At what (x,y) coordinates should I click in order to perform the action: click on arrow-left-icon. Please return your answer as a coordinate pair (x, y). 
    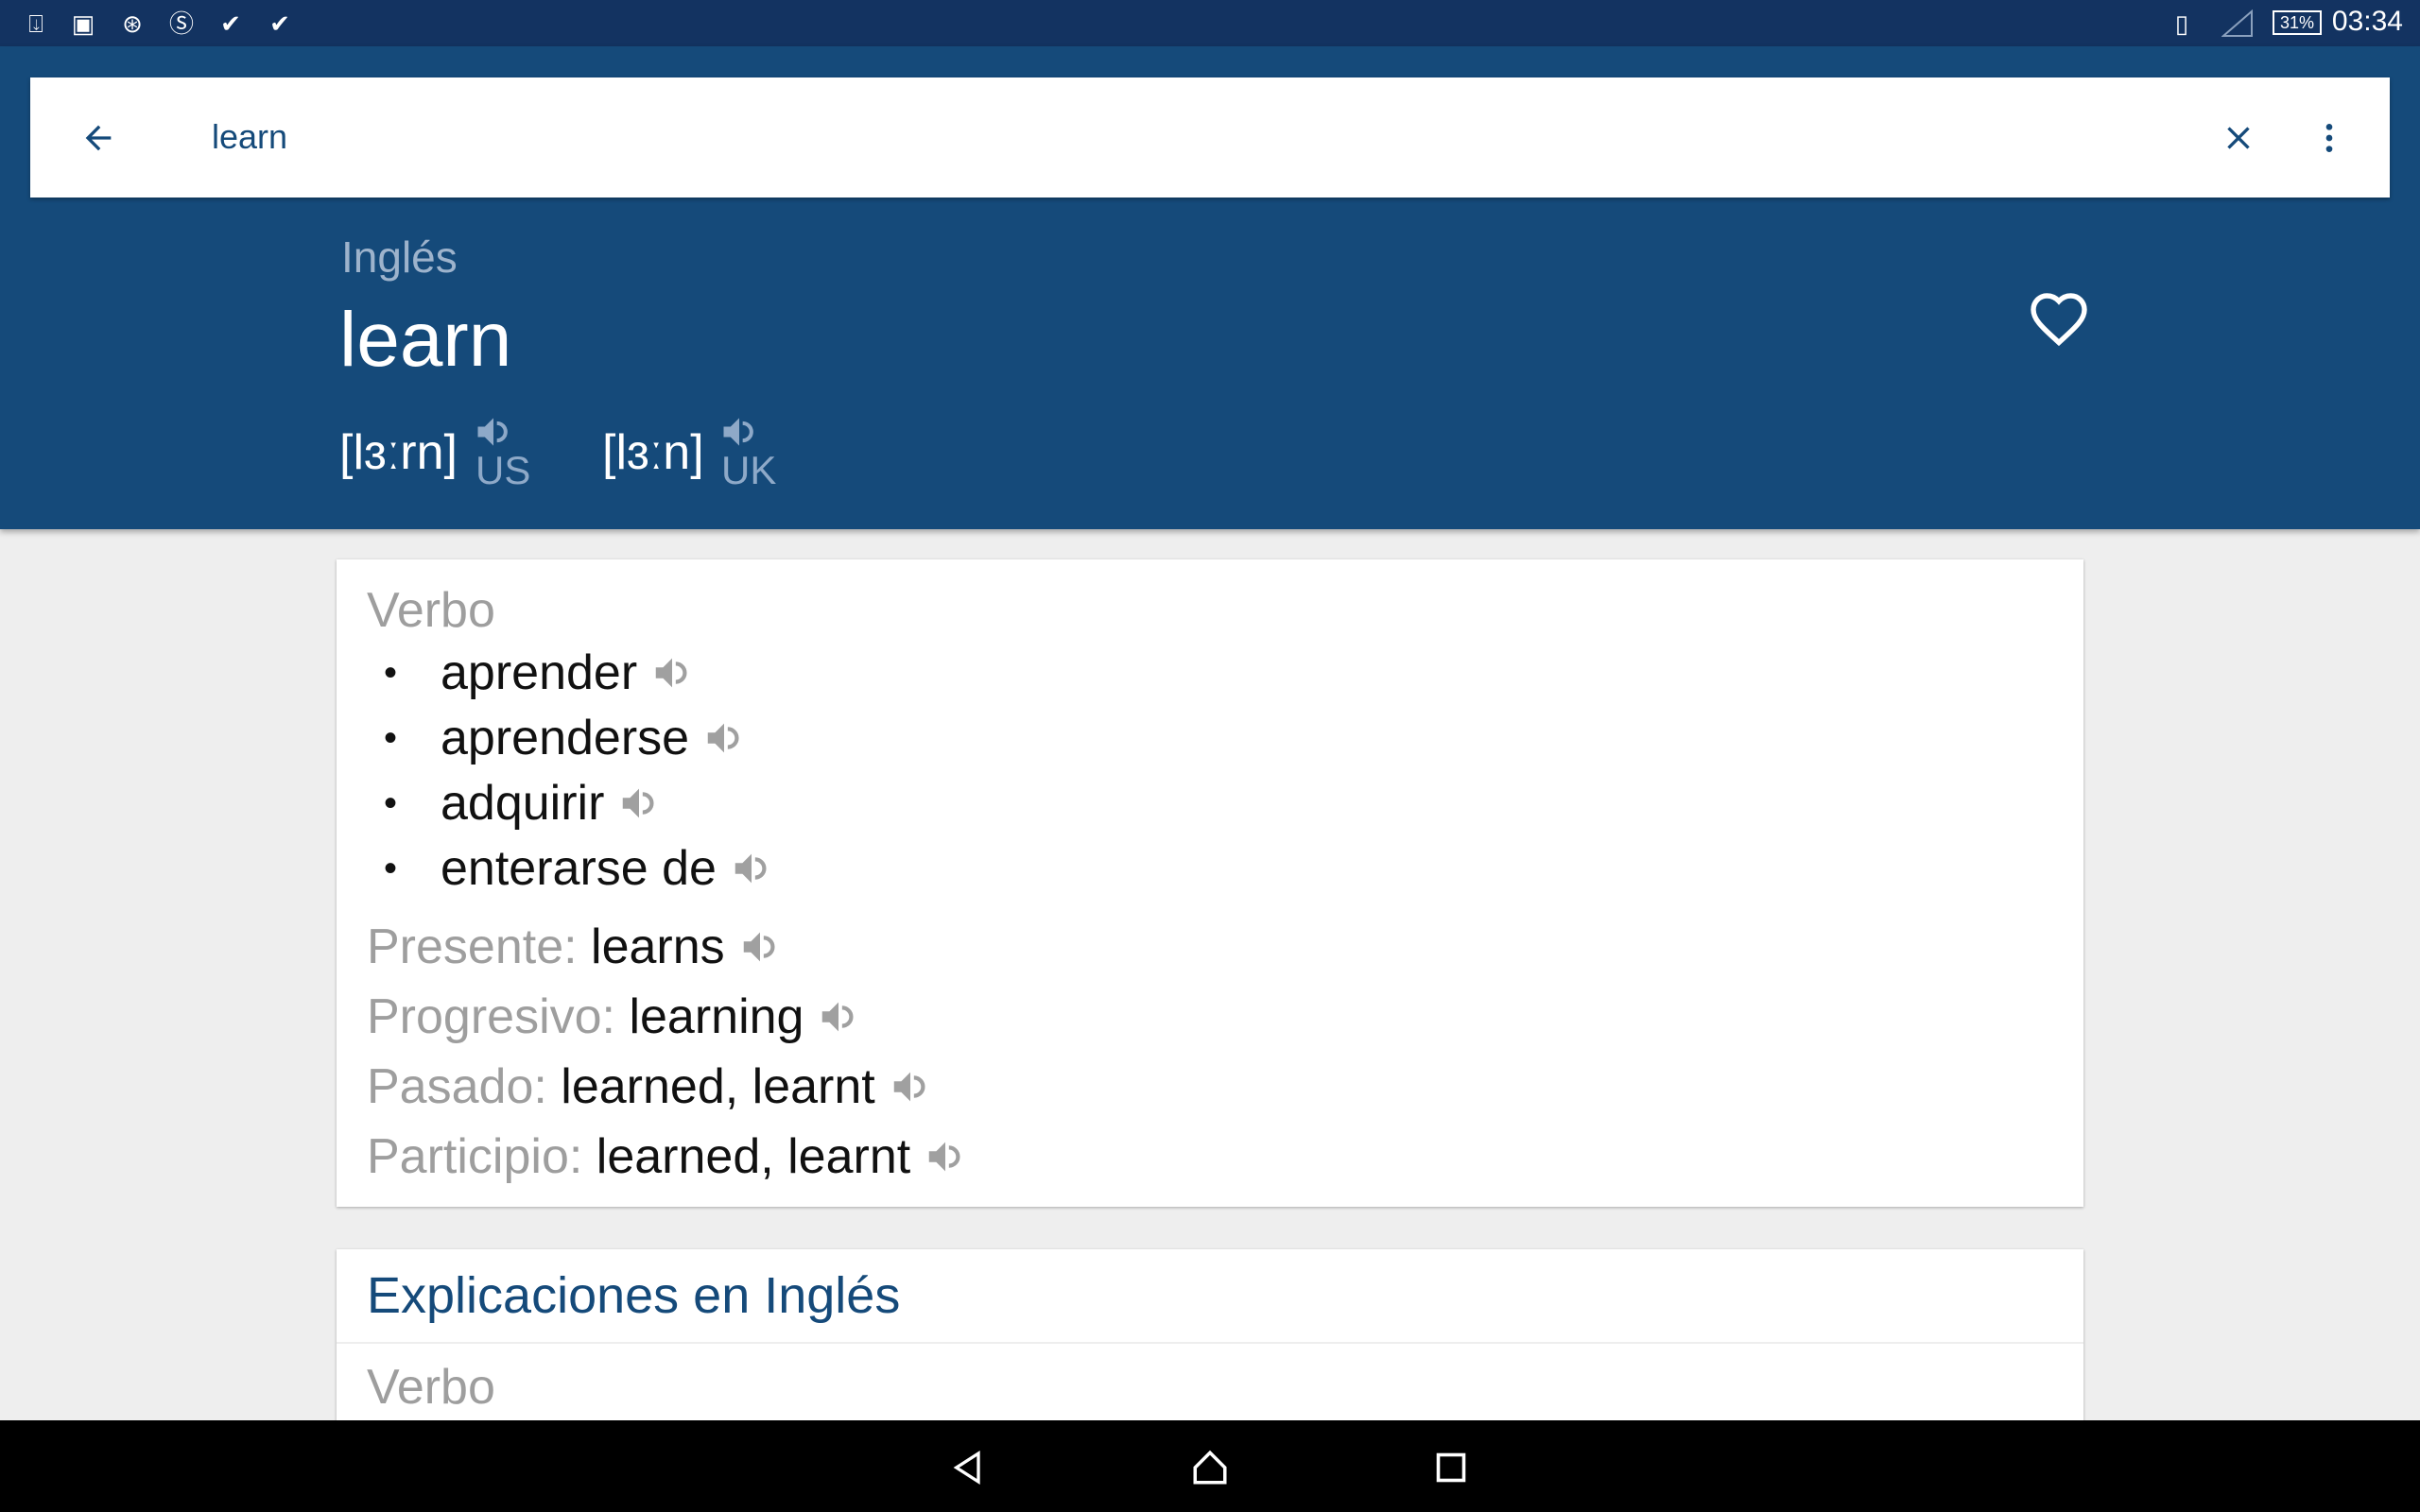
    Looking at the image, I should click on (99, 138).